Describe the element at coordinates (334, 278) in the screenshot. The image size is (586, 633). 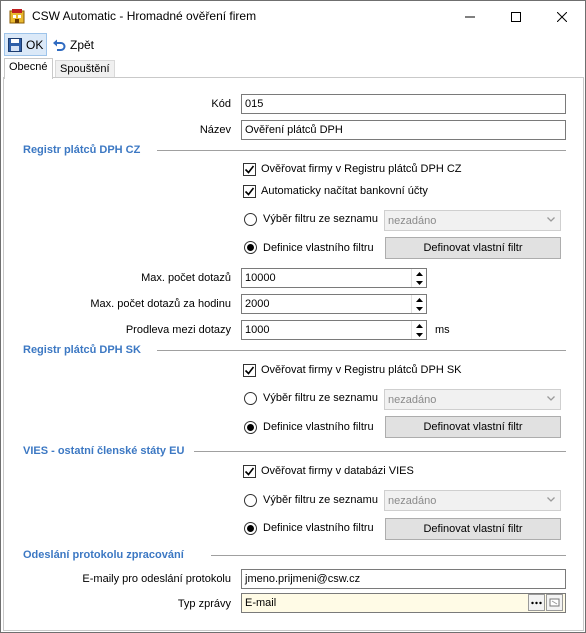
I see `max-queries-field: 10000` at that location.